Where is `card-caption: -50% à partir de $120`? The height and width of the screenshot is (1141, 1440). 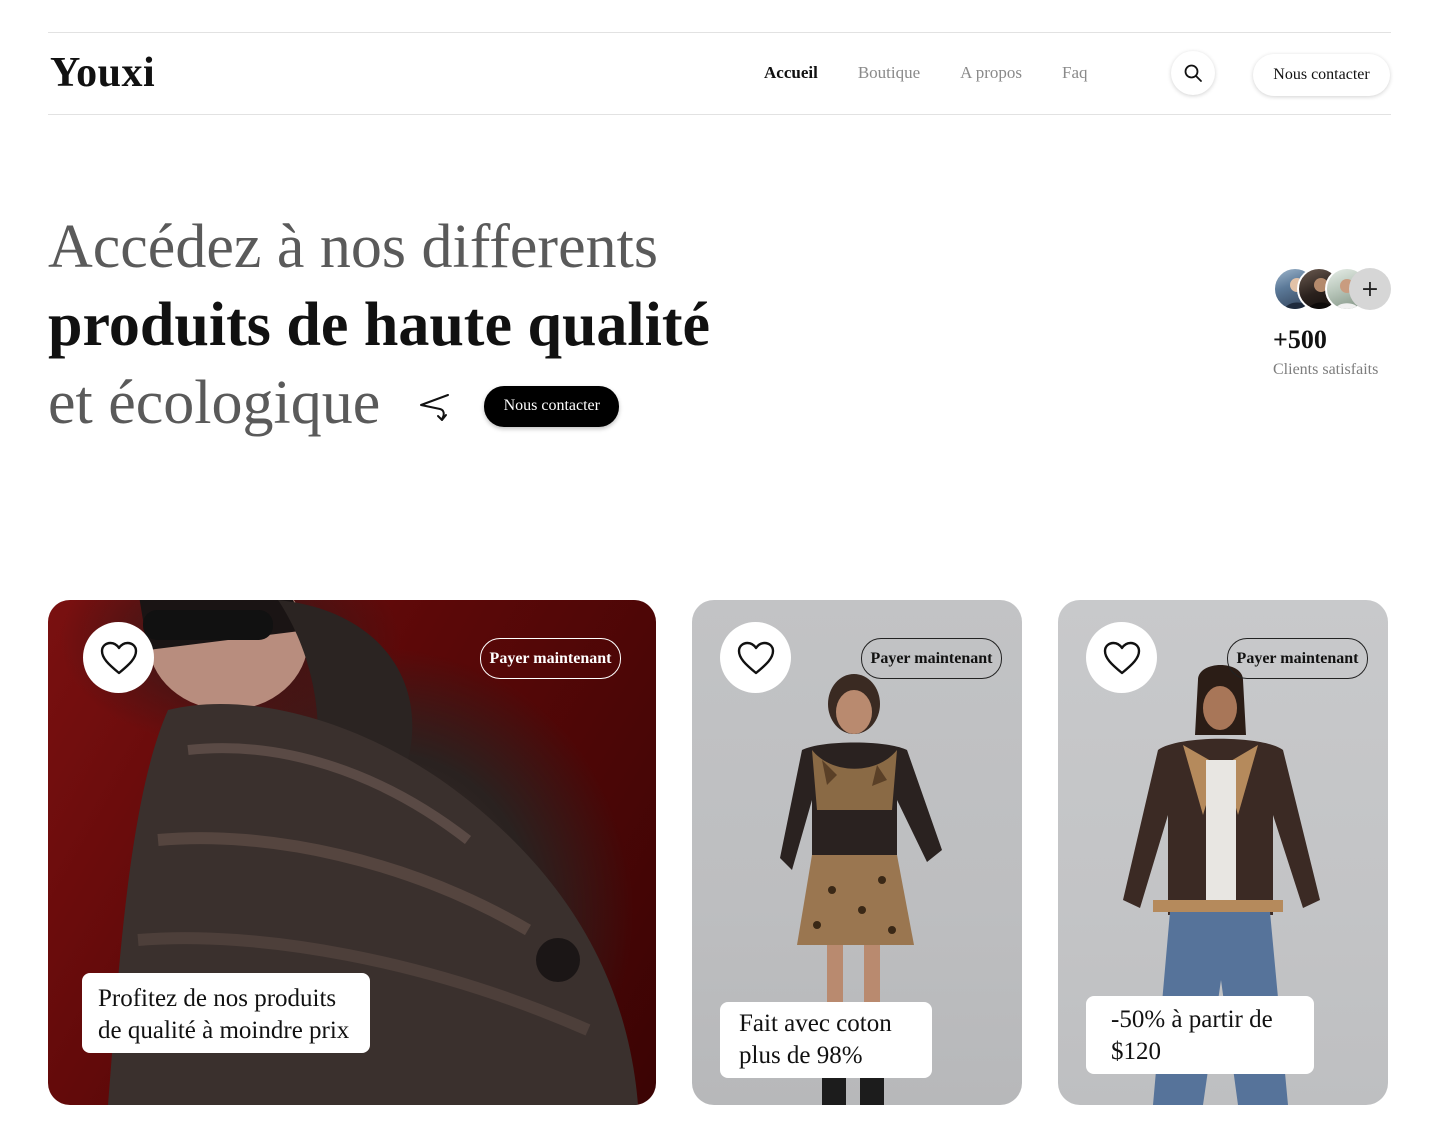
card-caption: -50% à partir de $120 is located at coordinates (1200, 1035).